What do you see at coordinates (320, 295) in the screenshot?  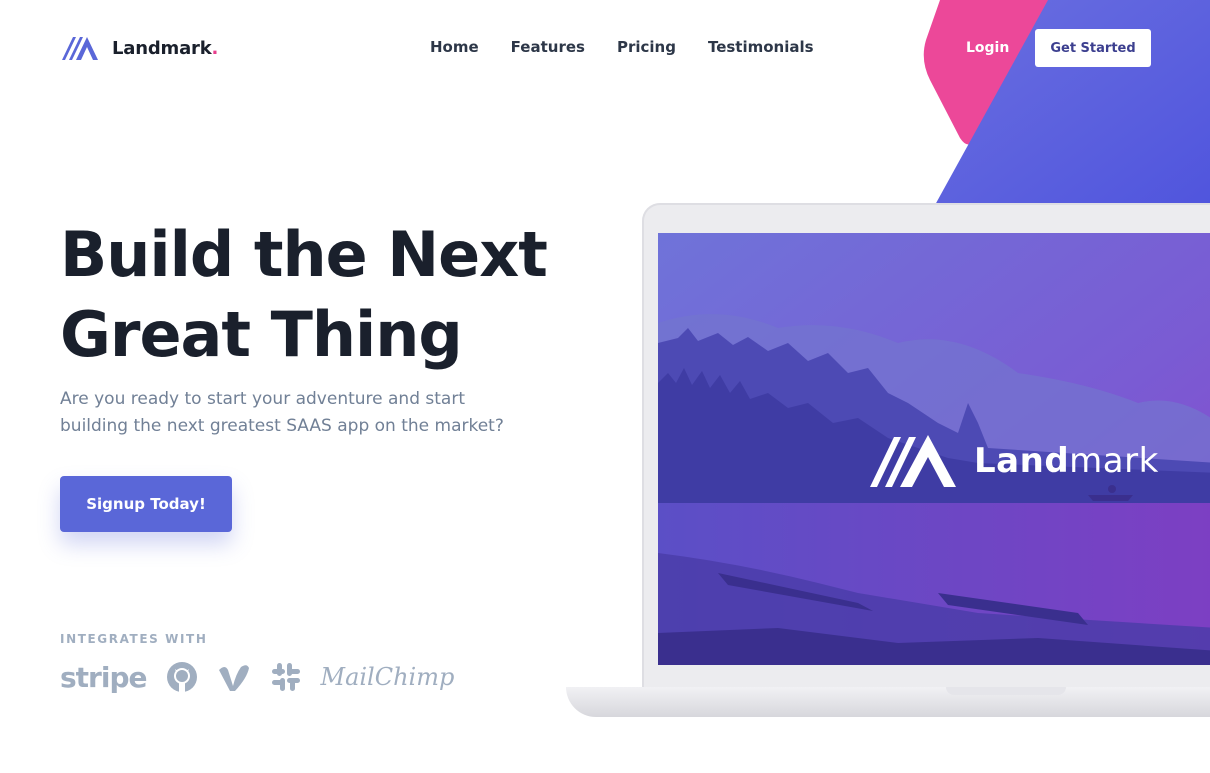 I see `hero-title: Build the Next Great Thing` at bounding box center [320, 295].